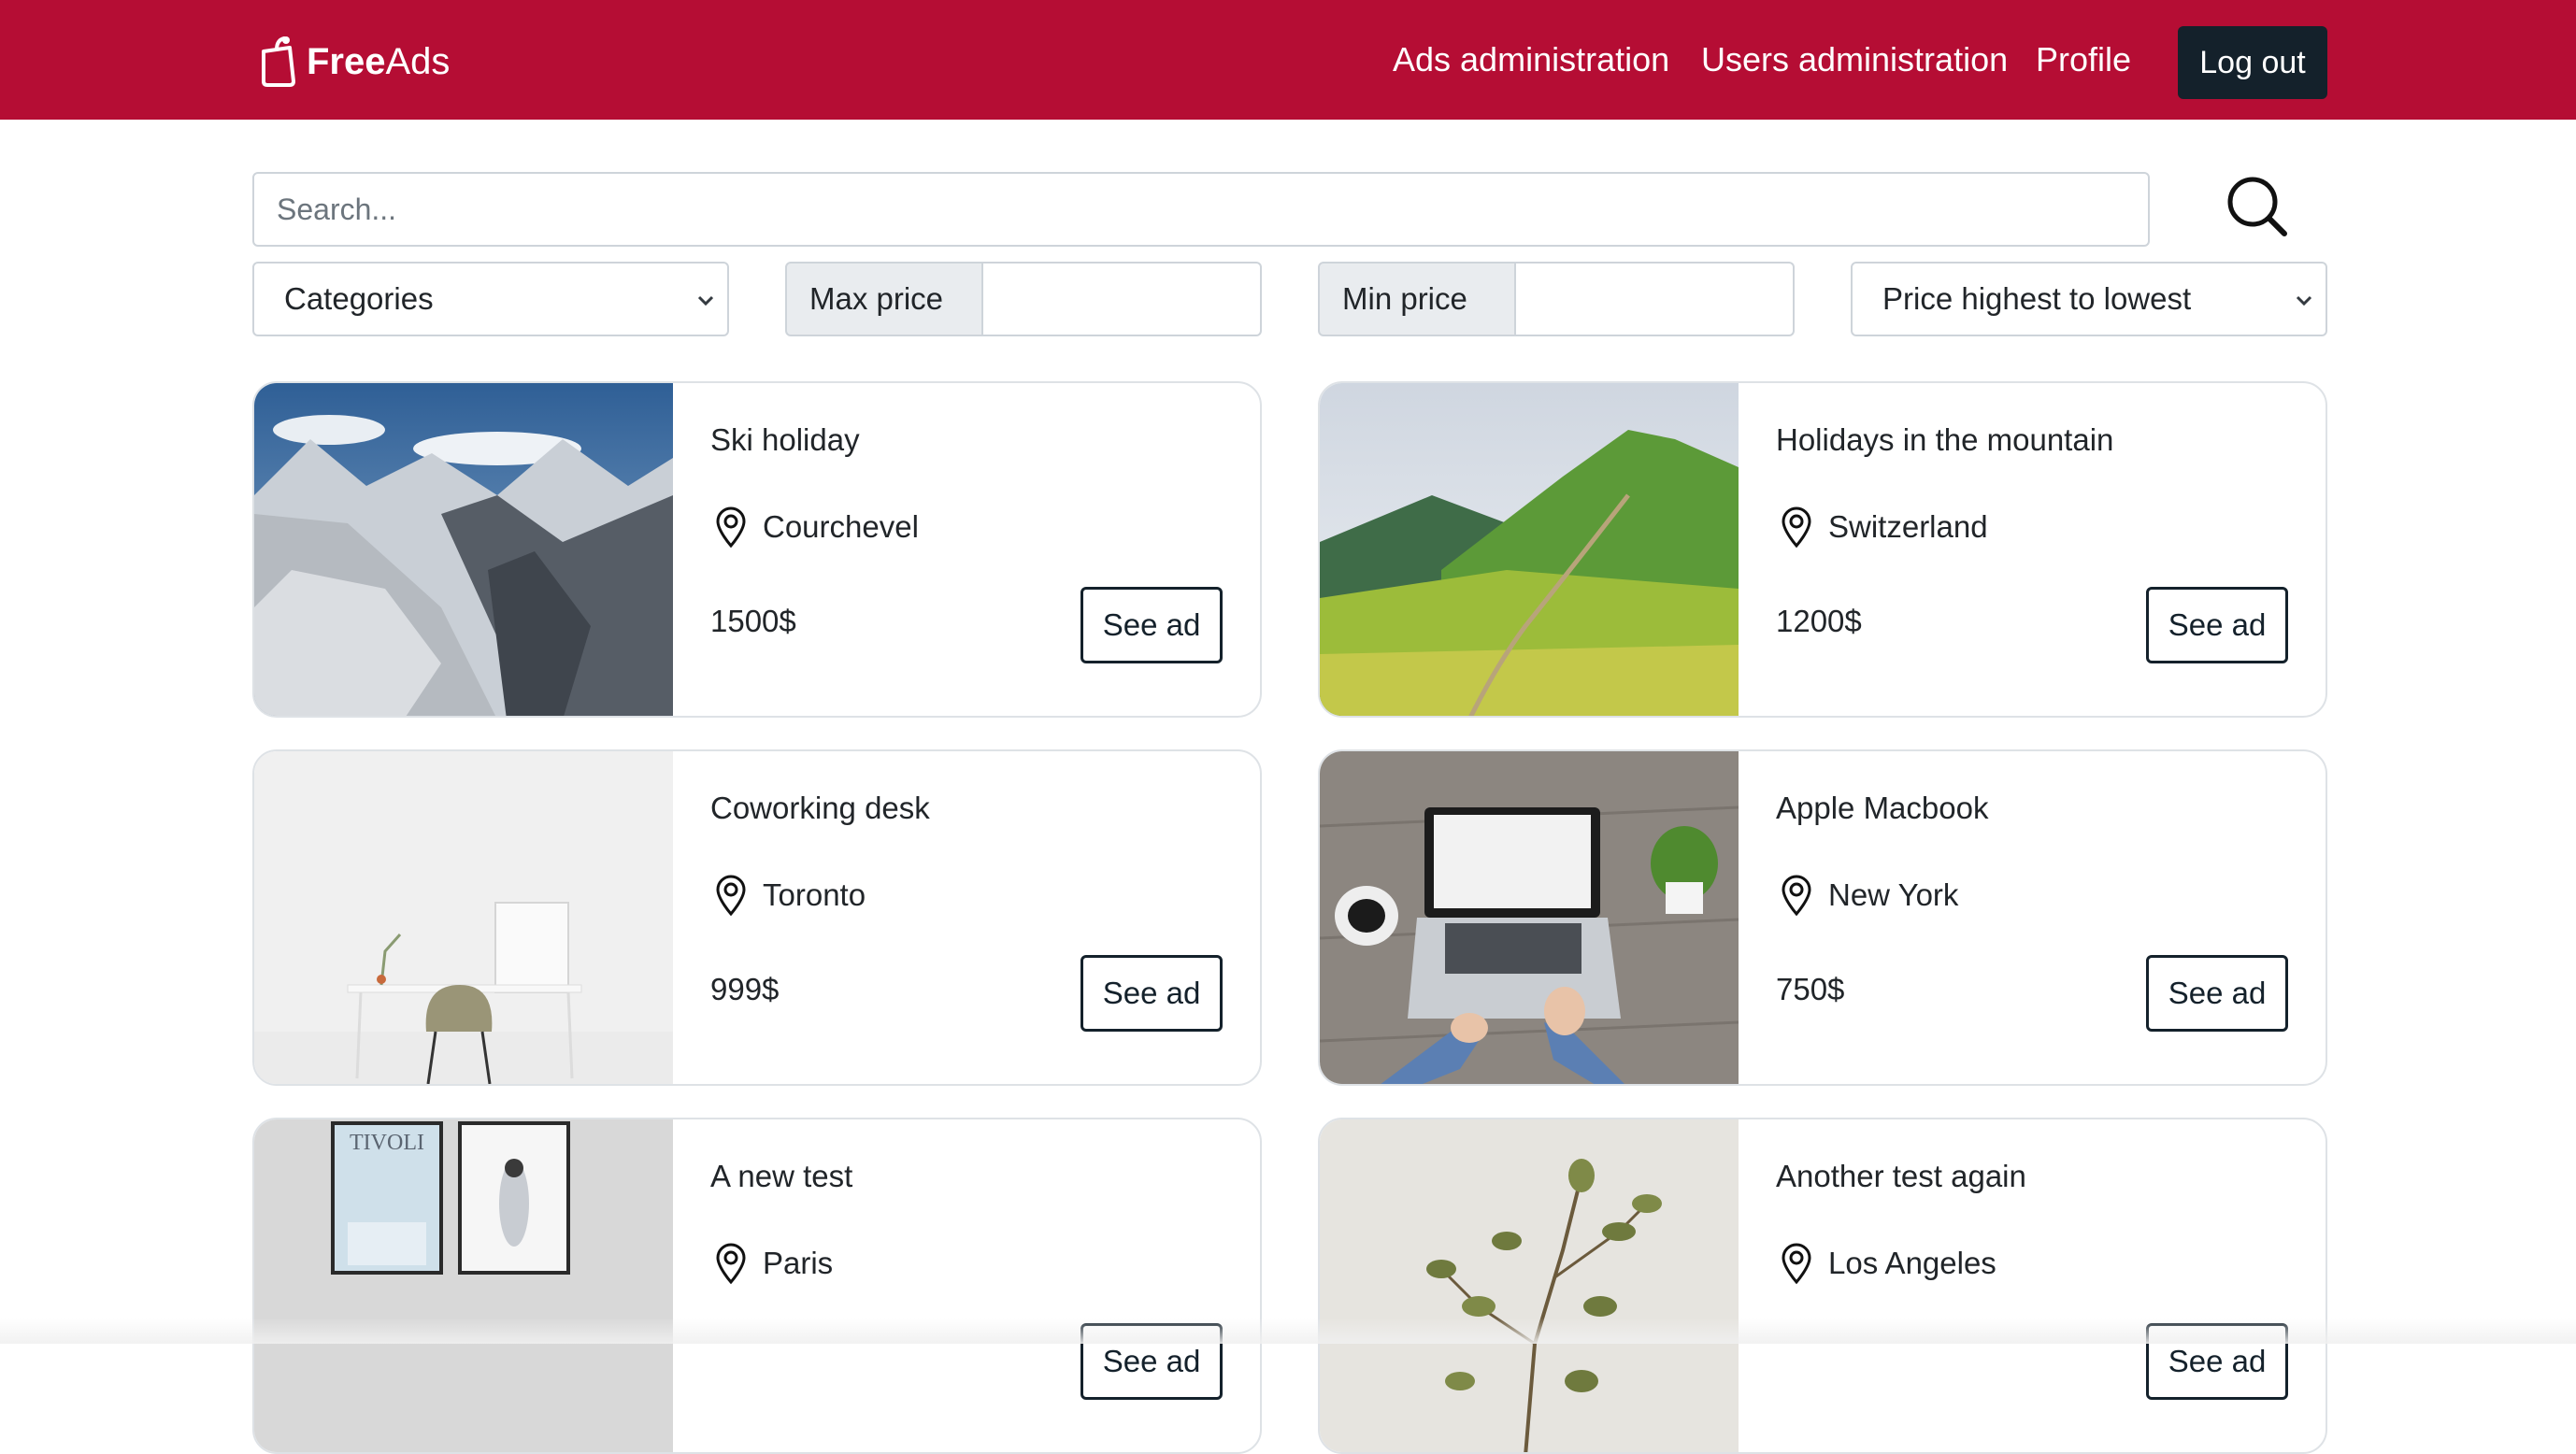 The height and width of the screenshot is (1454, 2576). I want to click on ad-location-text: Switzerland, so click(1908, 526).